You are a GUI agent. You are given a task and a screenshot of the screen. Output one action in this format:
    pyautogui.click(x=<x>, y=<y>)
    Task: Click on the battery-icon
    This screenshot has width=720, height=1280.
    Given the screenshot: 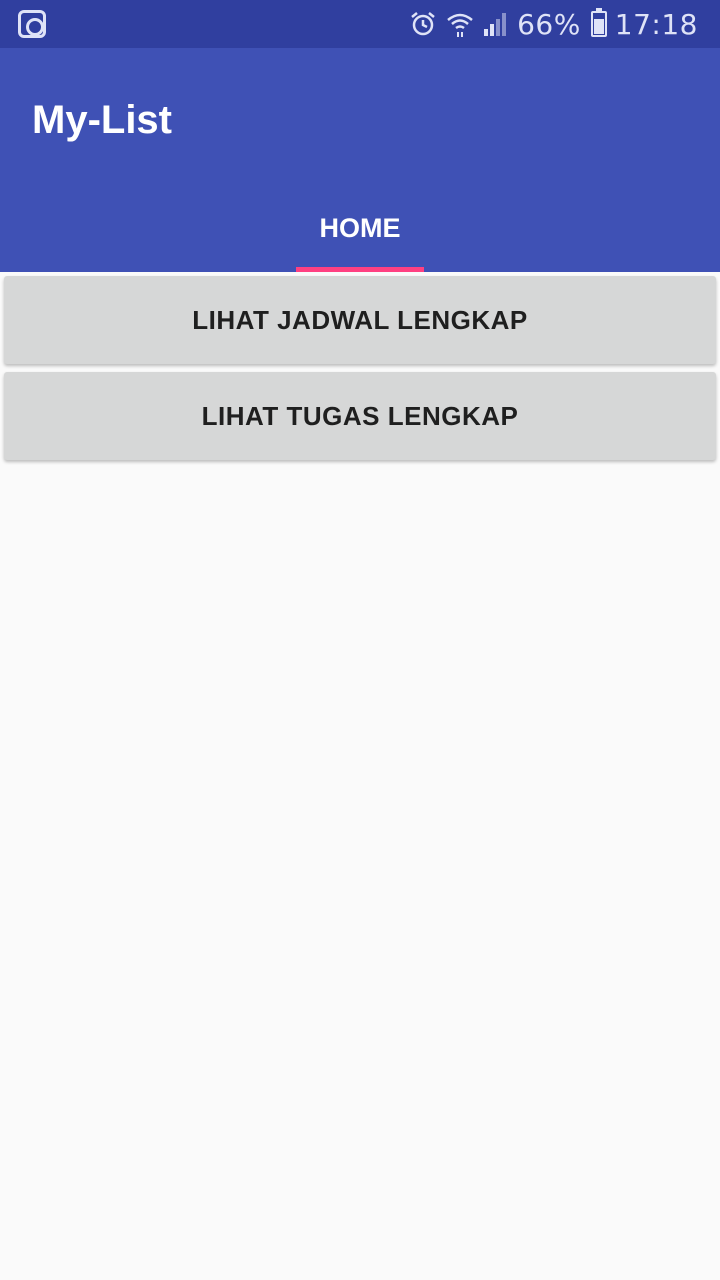 What is the action you would take?
    pyautogui.click(x=598, y=22)
    